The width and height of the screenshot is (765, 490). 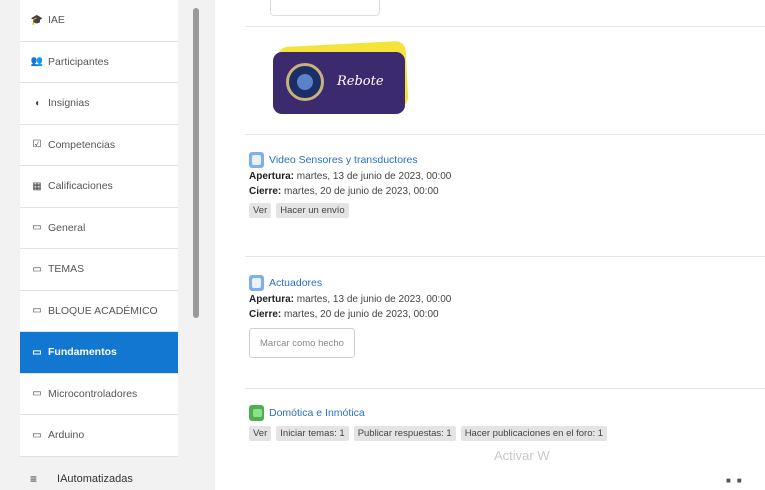 I want to click on sidebar-item-arduino: ▭ Arduino, so click(x=99, y=436).